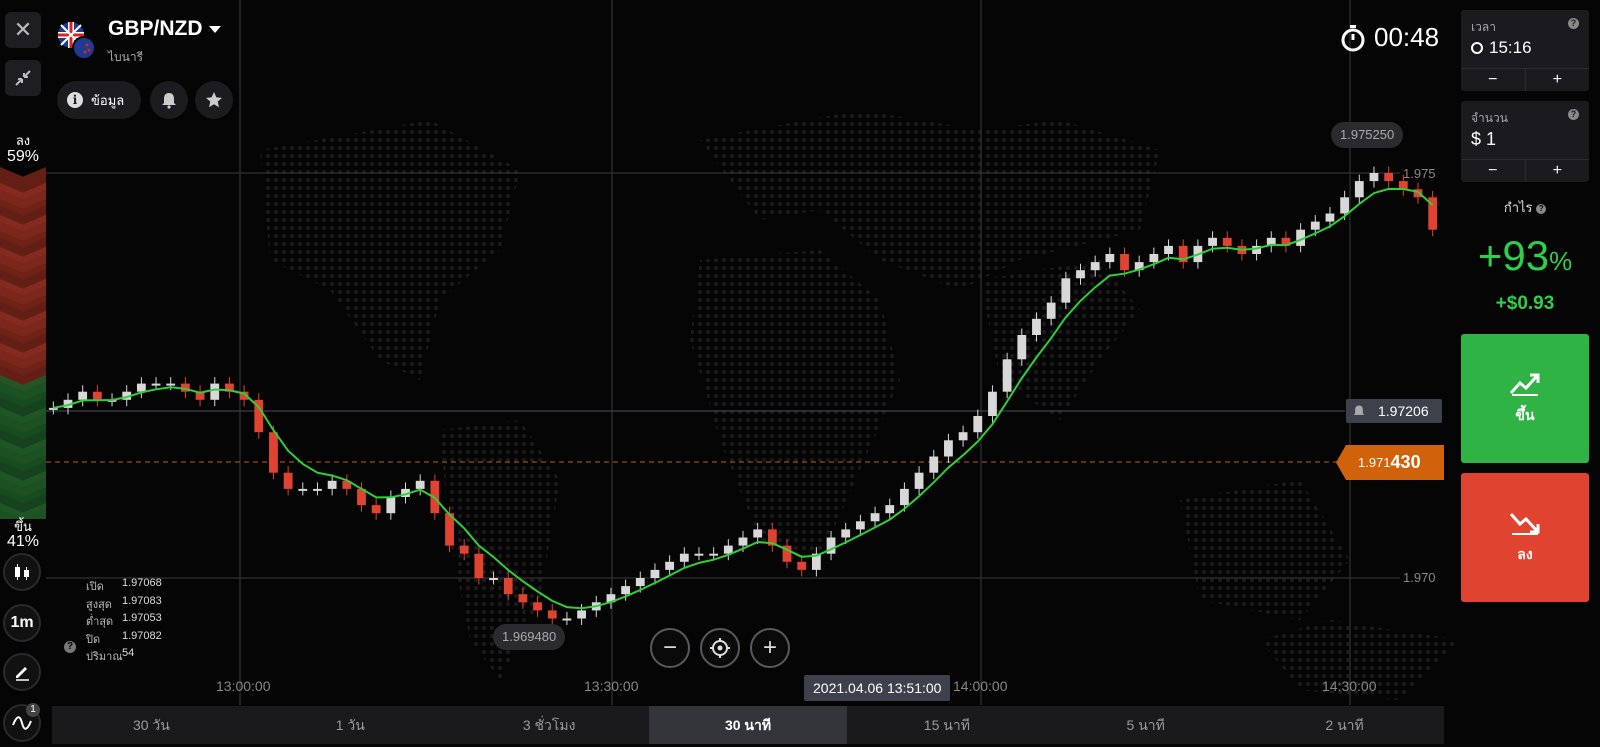 Image resolution: width=1600 pixels, height=747 pixels. What do you see at coordinates (1407, 37) in the screenshot?
I see `timer-value: 00:48` at bounding box center [1407, 37].